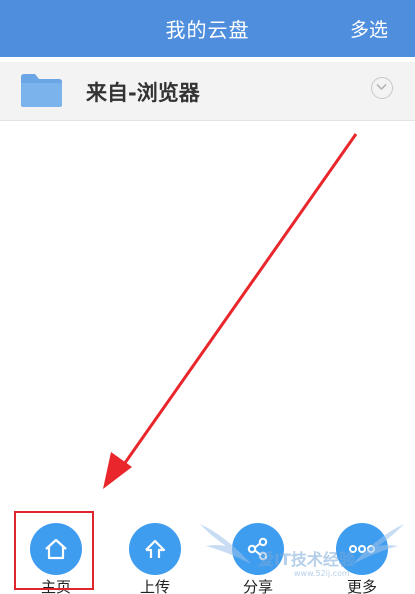 This screenshot has width=415, height=594. Describe the element at coordinates (207, 28) in the screenshot. I see `header-bar: 我的云盘 多选` at that location.